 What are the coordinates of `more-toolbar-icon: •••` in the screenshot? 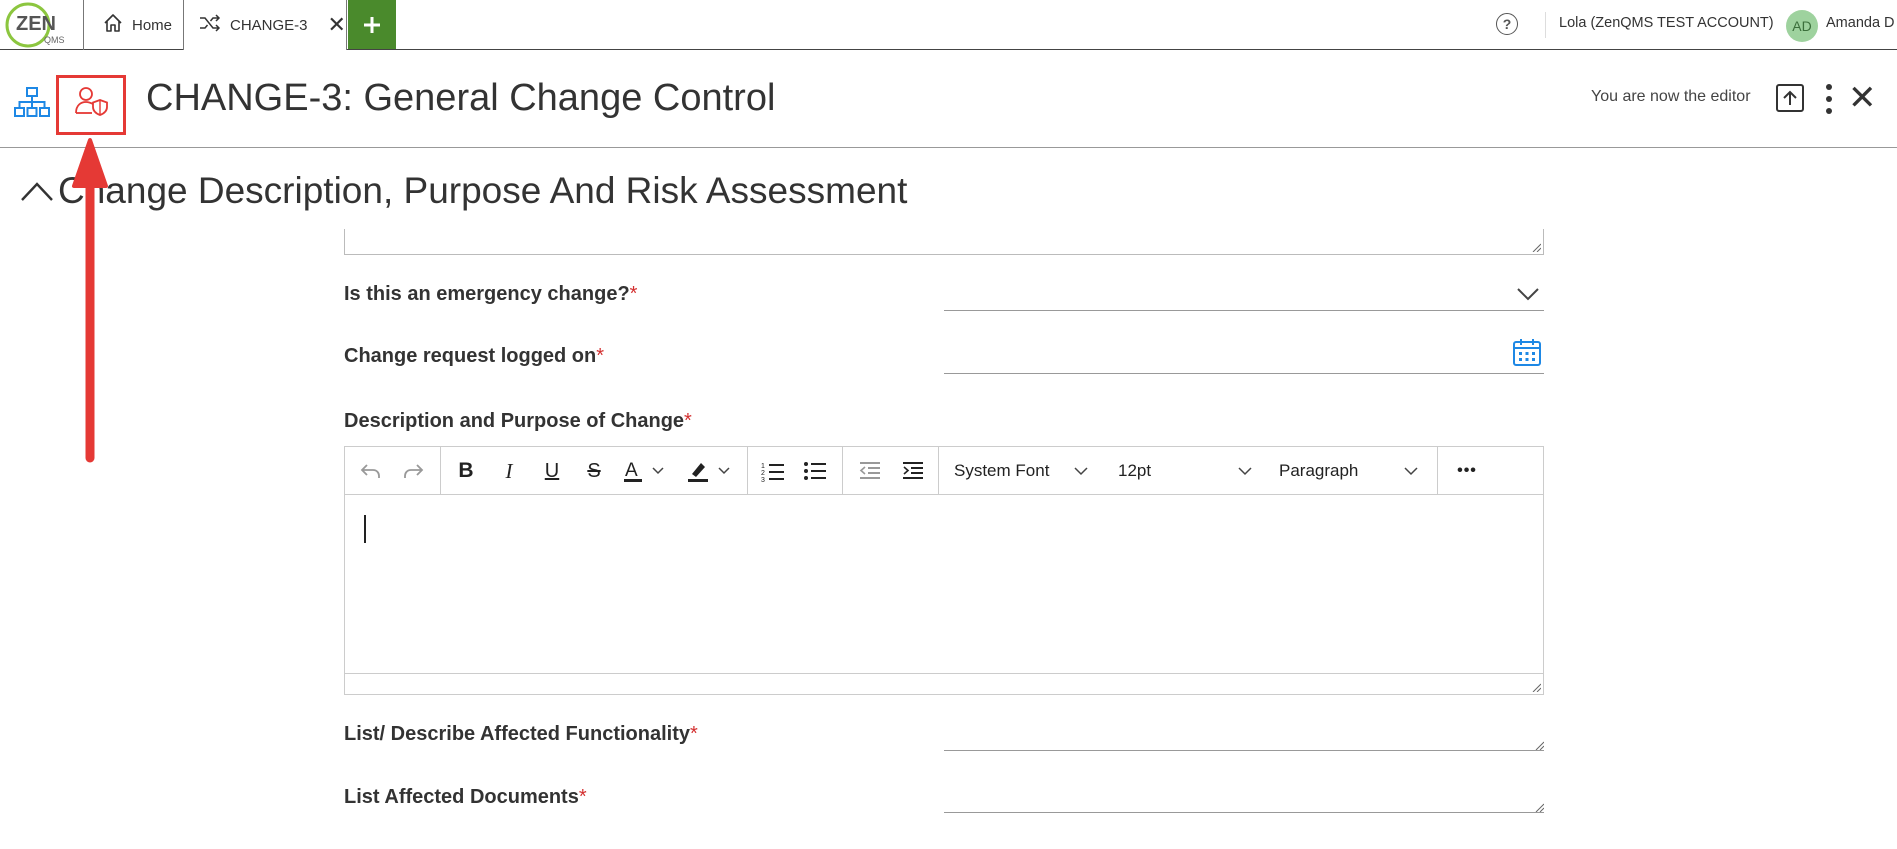 It's located at (1467, 471).